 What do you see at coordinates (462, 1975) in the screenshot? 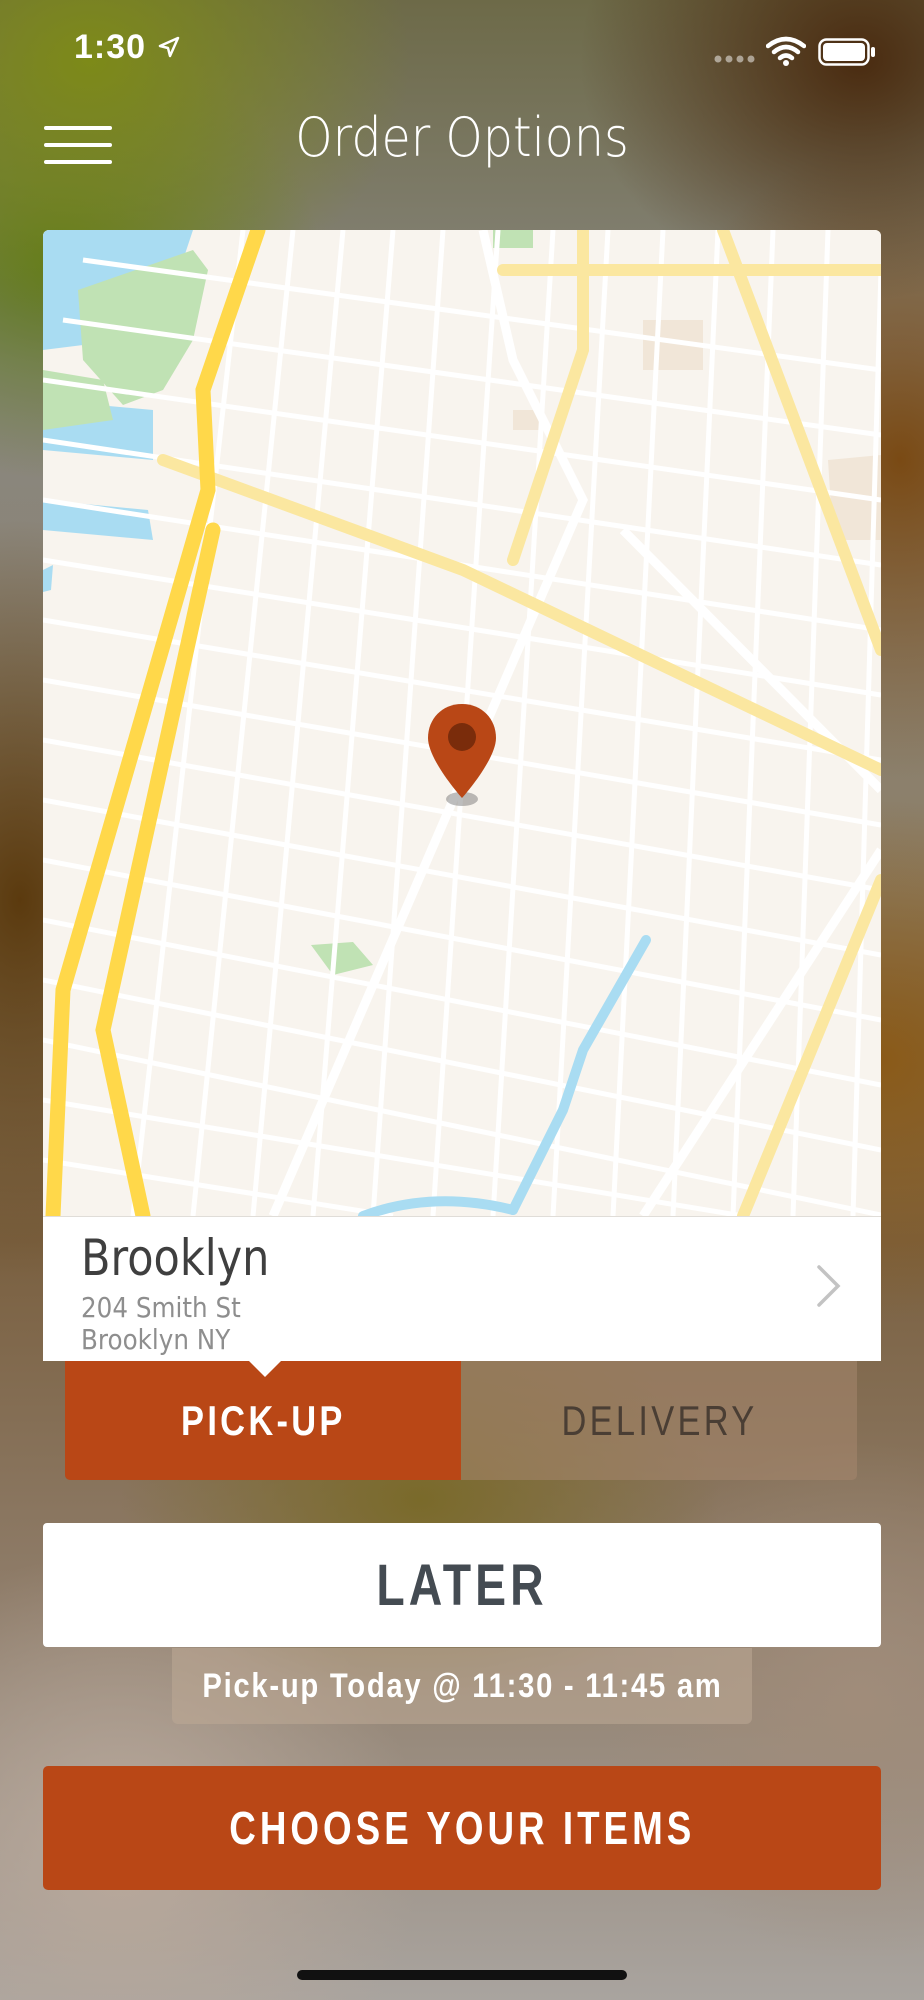
I see `home-indicator` at bounding box center [462, 1975].